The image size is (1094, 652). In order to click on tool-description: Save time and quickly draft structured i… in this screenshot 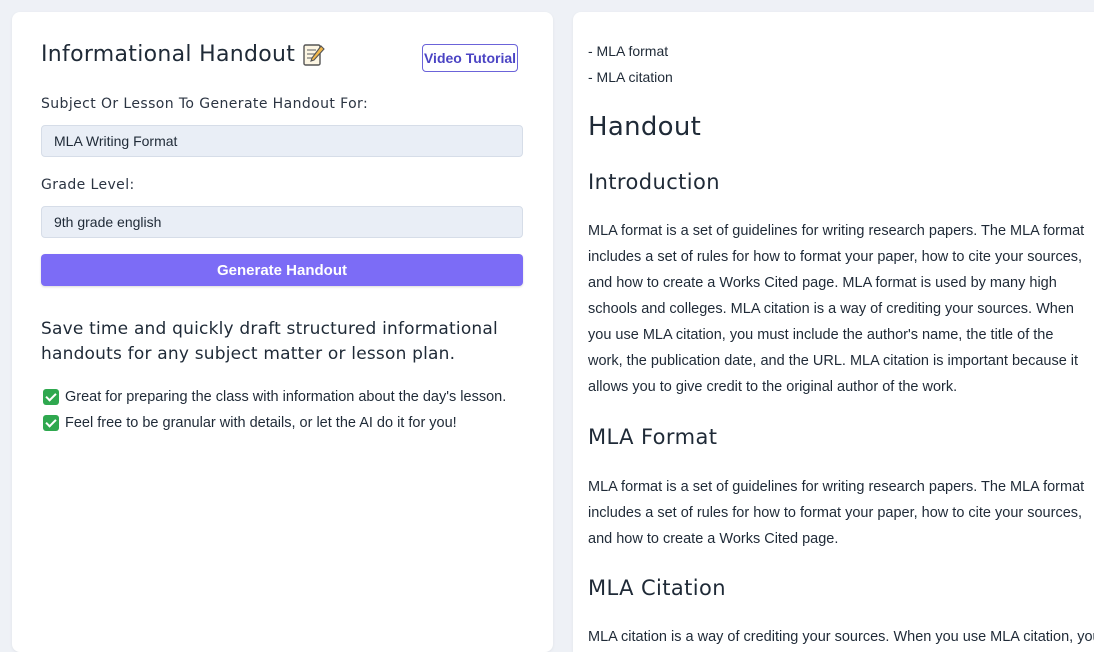, I will do `click(269, 341)`.